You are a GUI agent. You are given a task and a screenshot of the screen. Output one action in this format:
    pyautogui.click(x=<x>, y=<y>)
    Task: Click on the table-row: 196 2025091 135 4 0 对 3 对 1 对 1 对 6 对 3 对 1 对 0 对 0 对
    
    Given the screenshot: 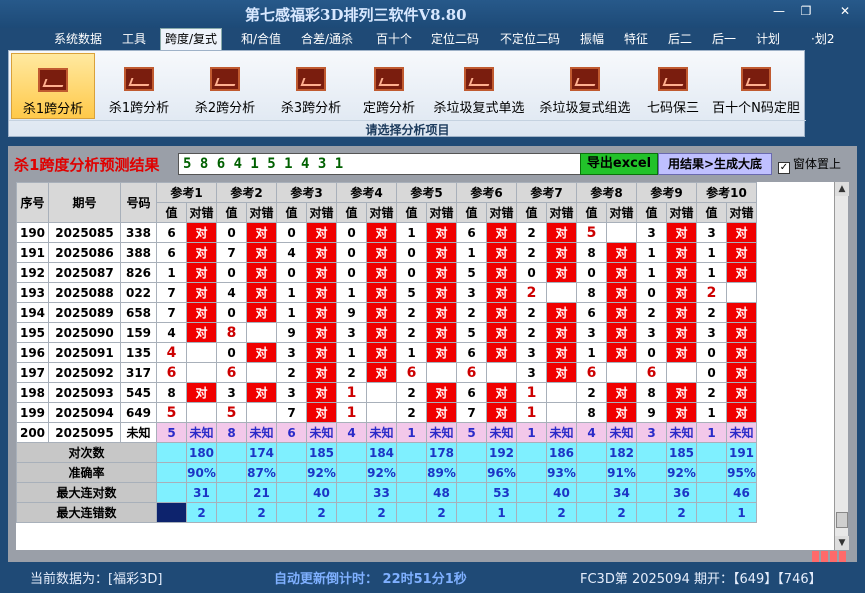 What is the action you would take?
    pyautogui.click(x=386, y=352)
    